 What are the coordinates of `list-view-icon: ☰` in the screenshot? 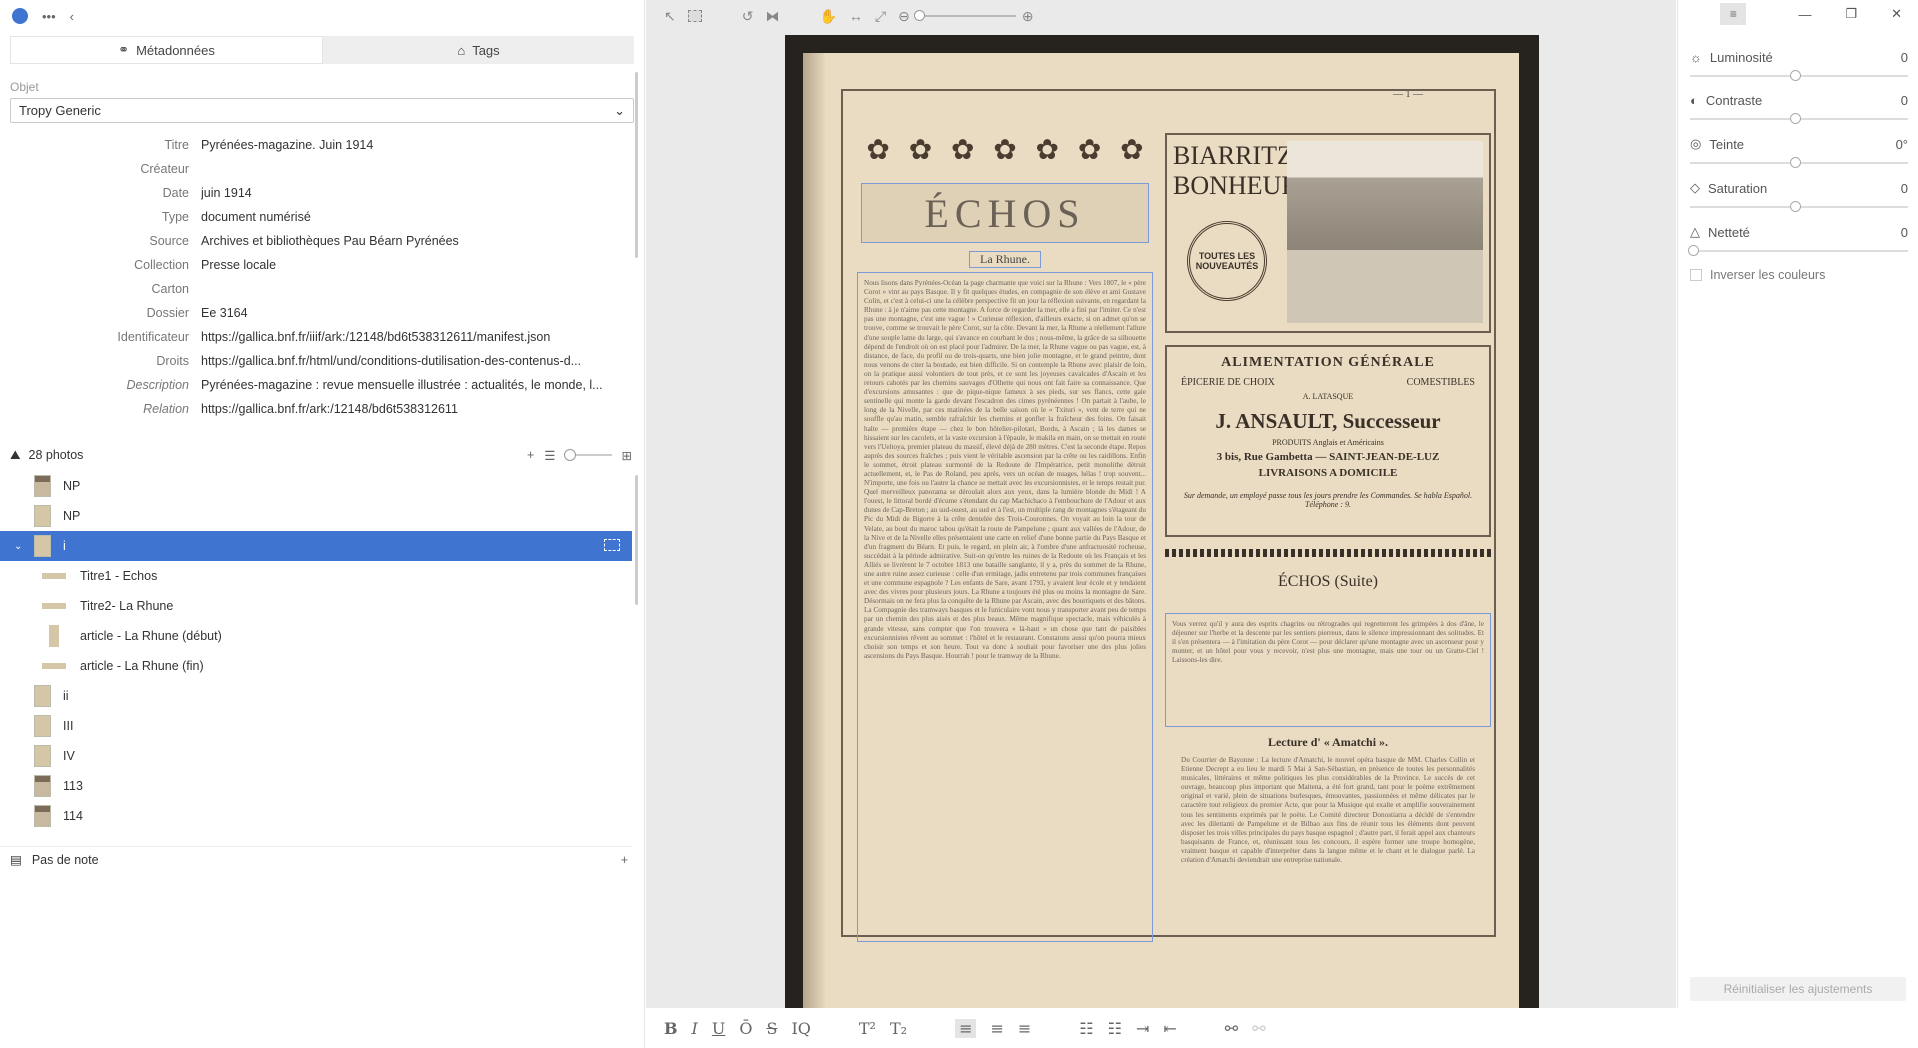 It's located at (549, 455).